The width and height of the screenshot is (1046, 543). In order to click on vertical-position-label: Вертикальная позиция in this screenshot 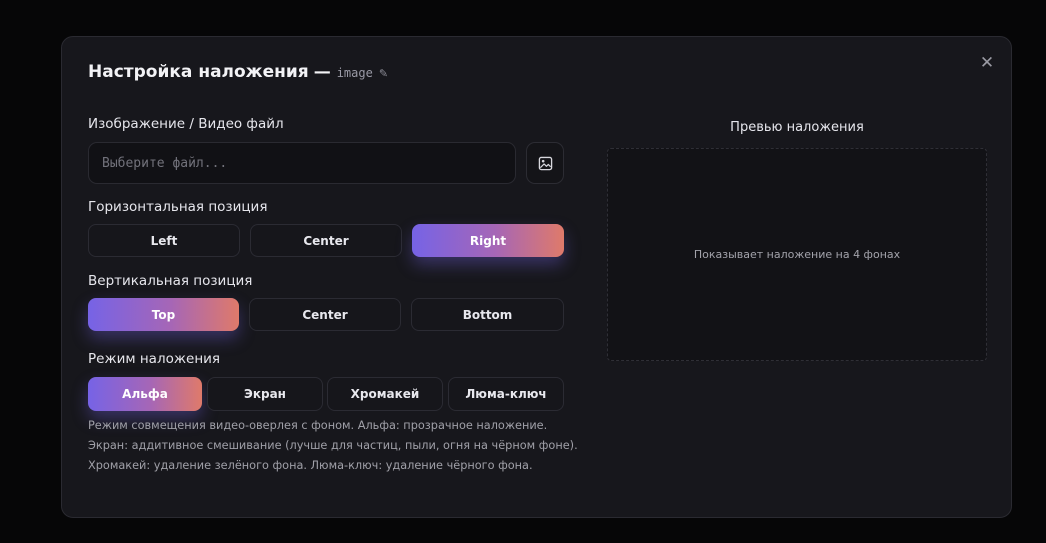, I will do `click(170, 281)`.